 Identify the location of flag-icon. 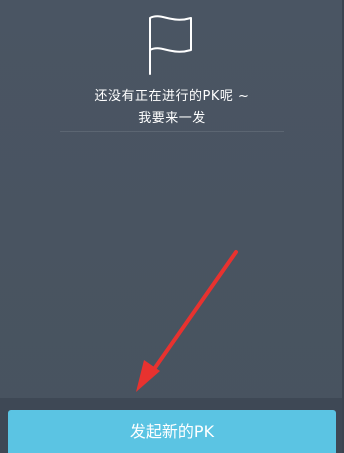
(170, 45).